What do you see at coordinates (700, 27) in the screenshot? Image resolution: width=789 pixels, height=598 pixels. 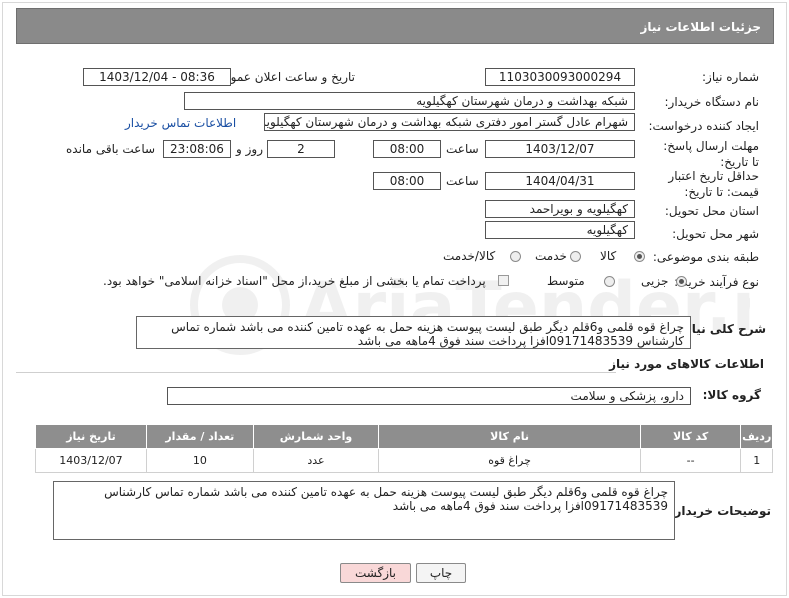 I see `page-title: جزئیات اطلاعات نیاز` at bounding box center [700, 27].